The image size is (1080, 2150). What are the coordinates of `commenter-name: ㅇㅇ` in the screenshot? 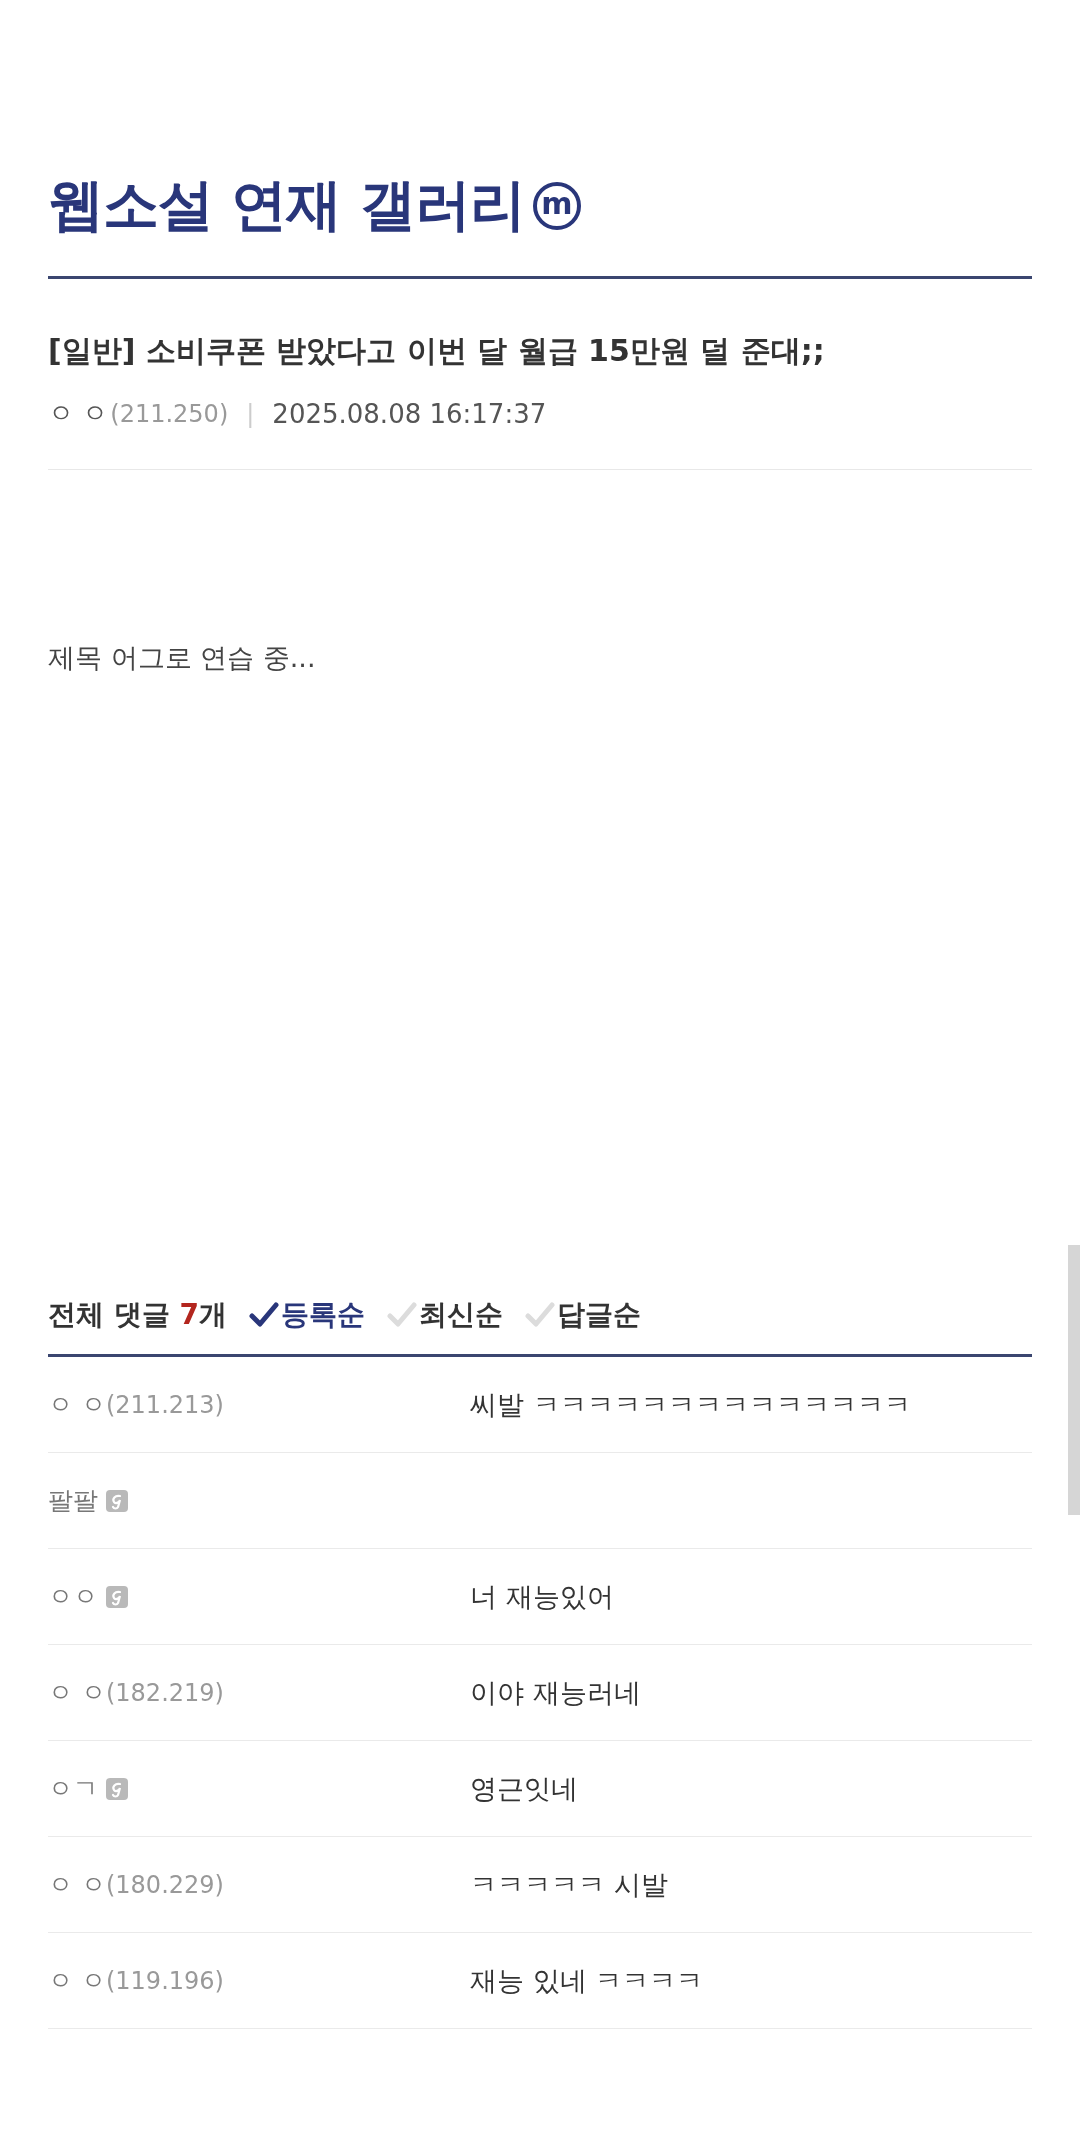 It's located at (73, 1596).